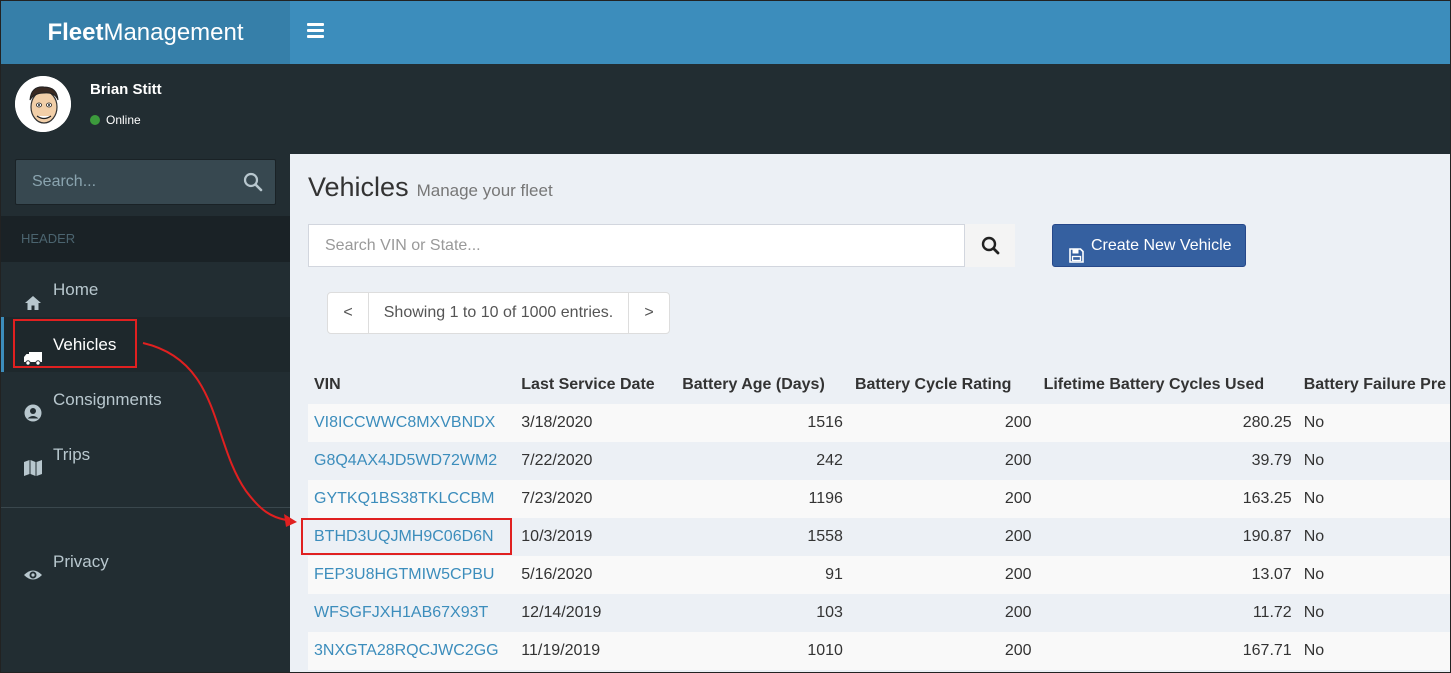 The height and width of the screenshot is (673, 1451). I want to click on map-icon, so click(33, 460).